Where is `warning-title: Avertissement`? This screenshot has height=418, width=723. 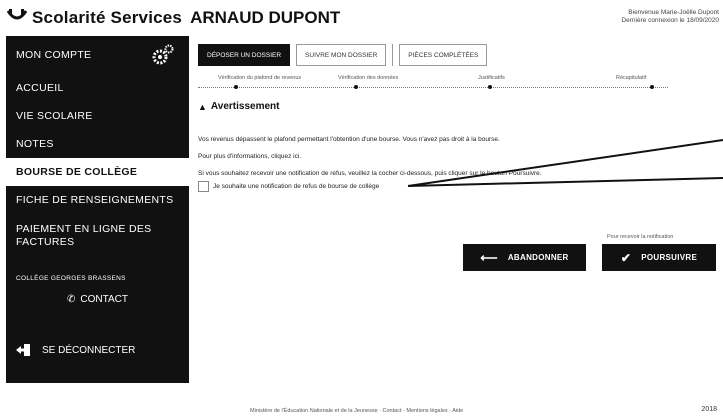 warning-title: Avertissement is located at coordinates (245, 106).